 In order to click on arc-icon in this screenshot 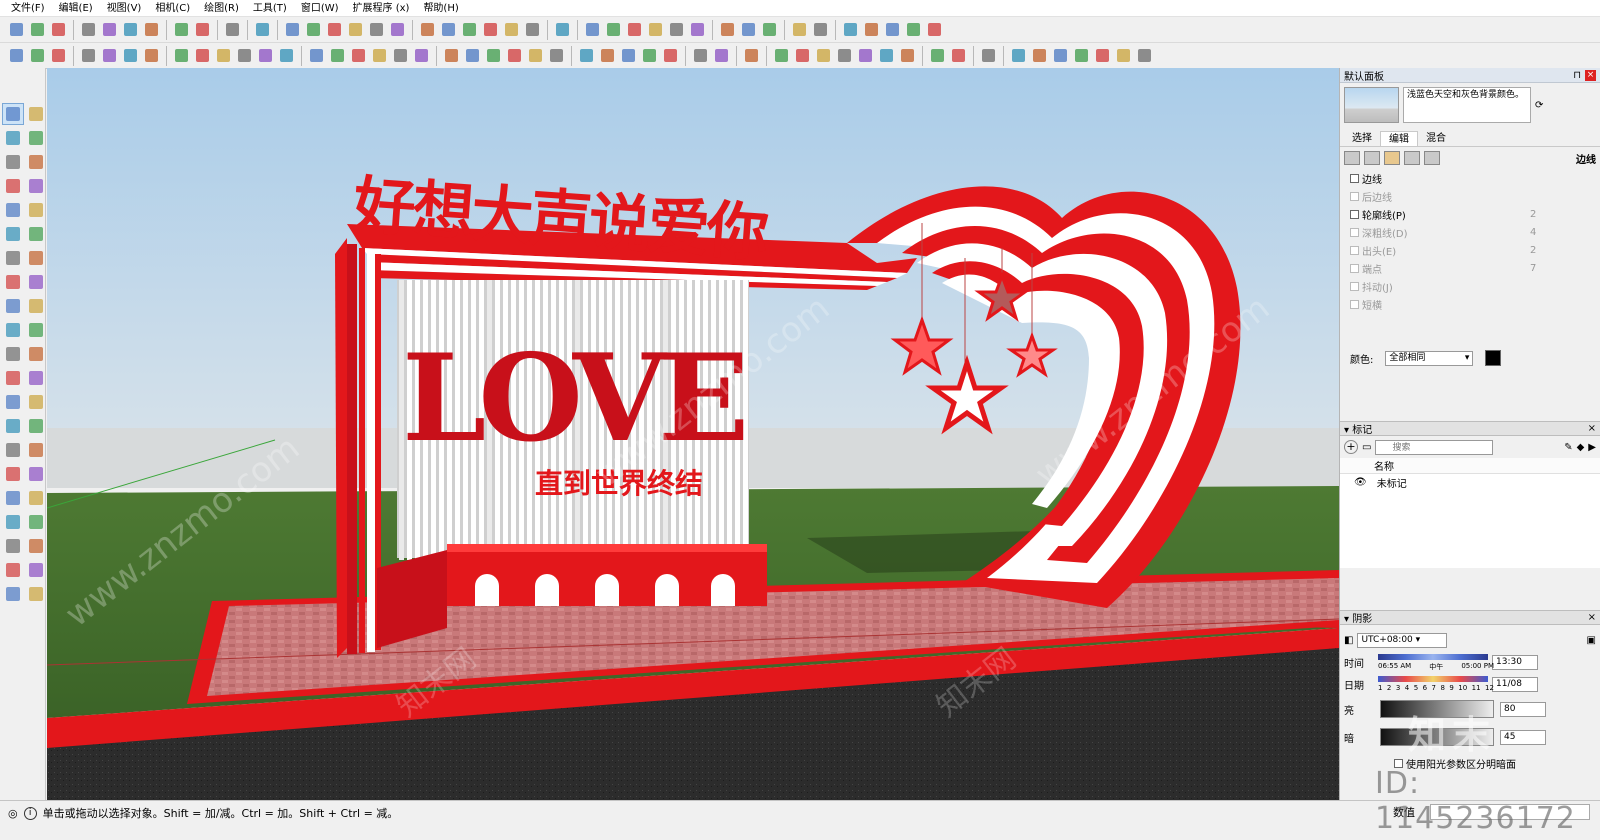, I will do `click(13, 258)`.